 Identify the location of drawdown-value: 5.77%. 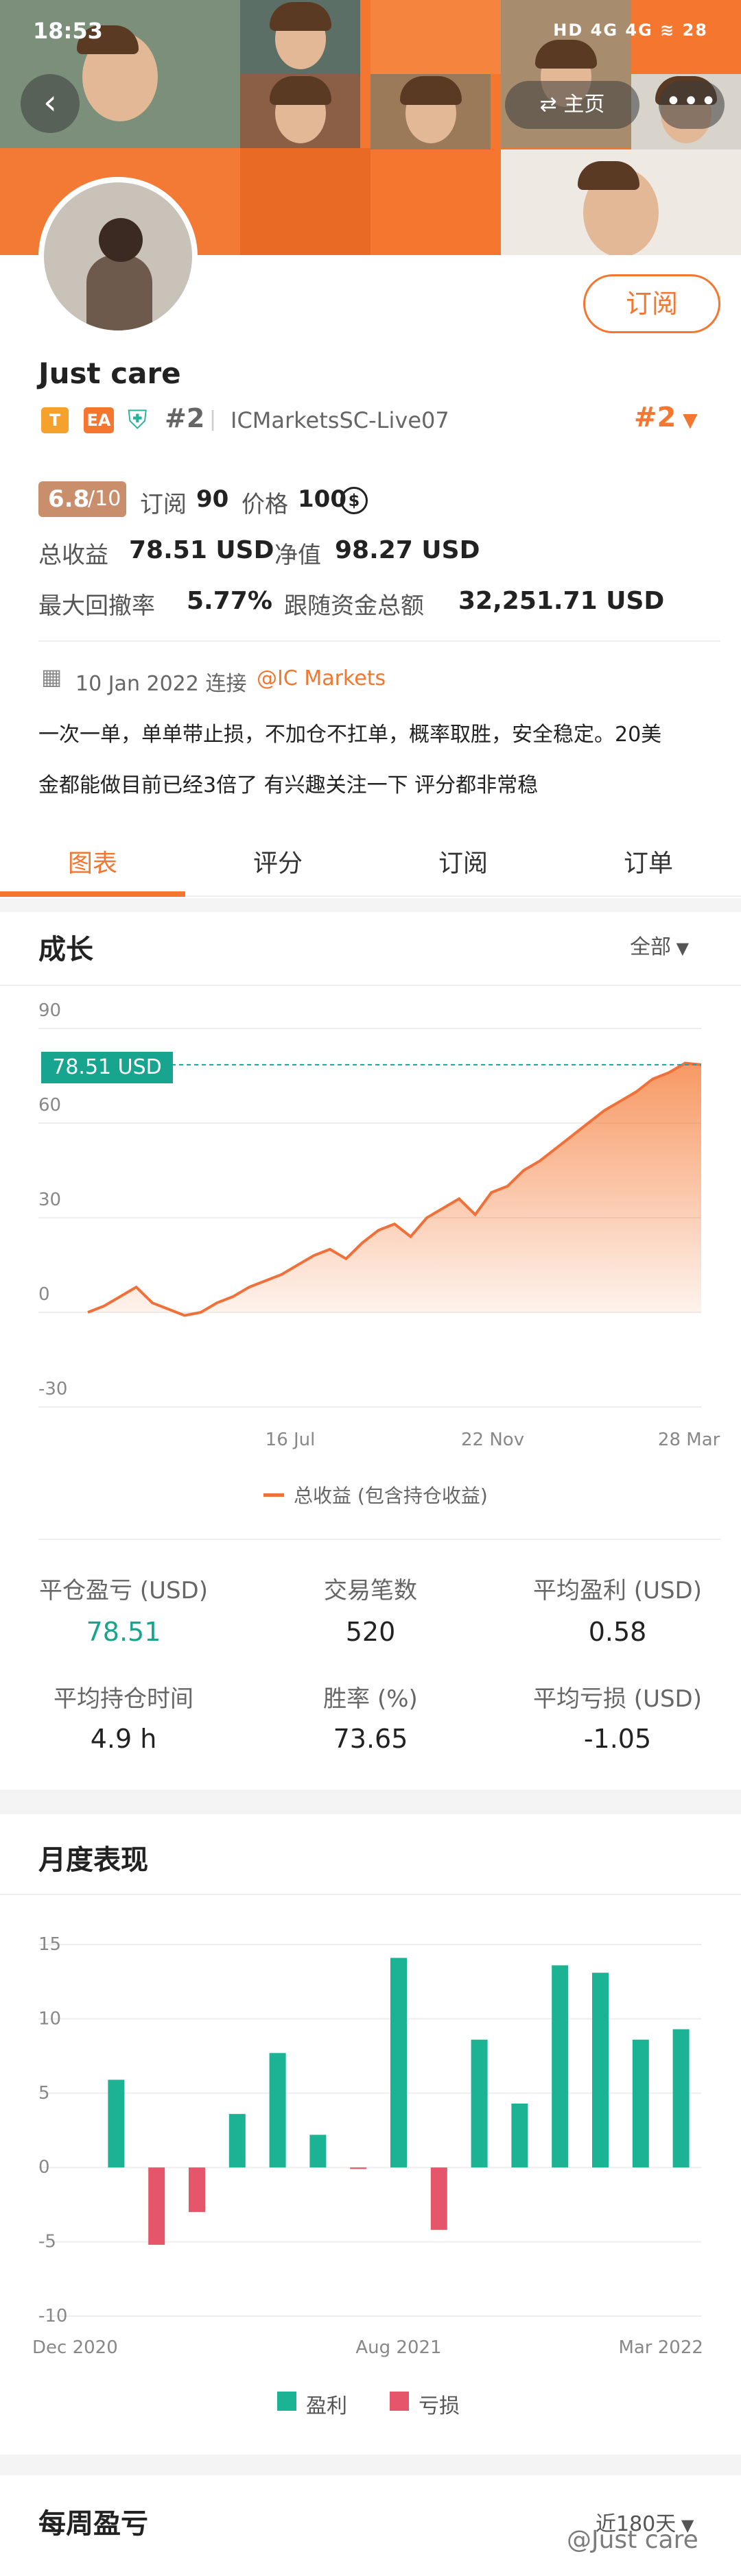
(229, 601).